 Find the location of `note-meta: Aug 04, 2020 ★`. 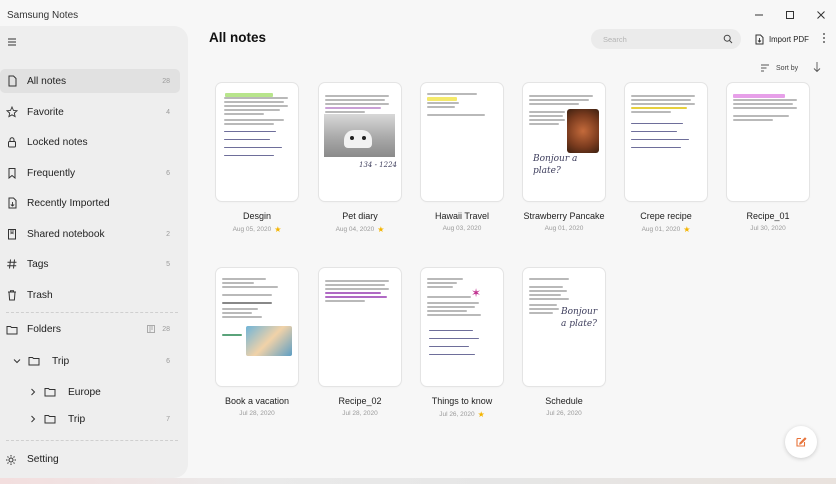

note-meta: Aug 04, 2020 ★ is located at coordinates (360, 229).